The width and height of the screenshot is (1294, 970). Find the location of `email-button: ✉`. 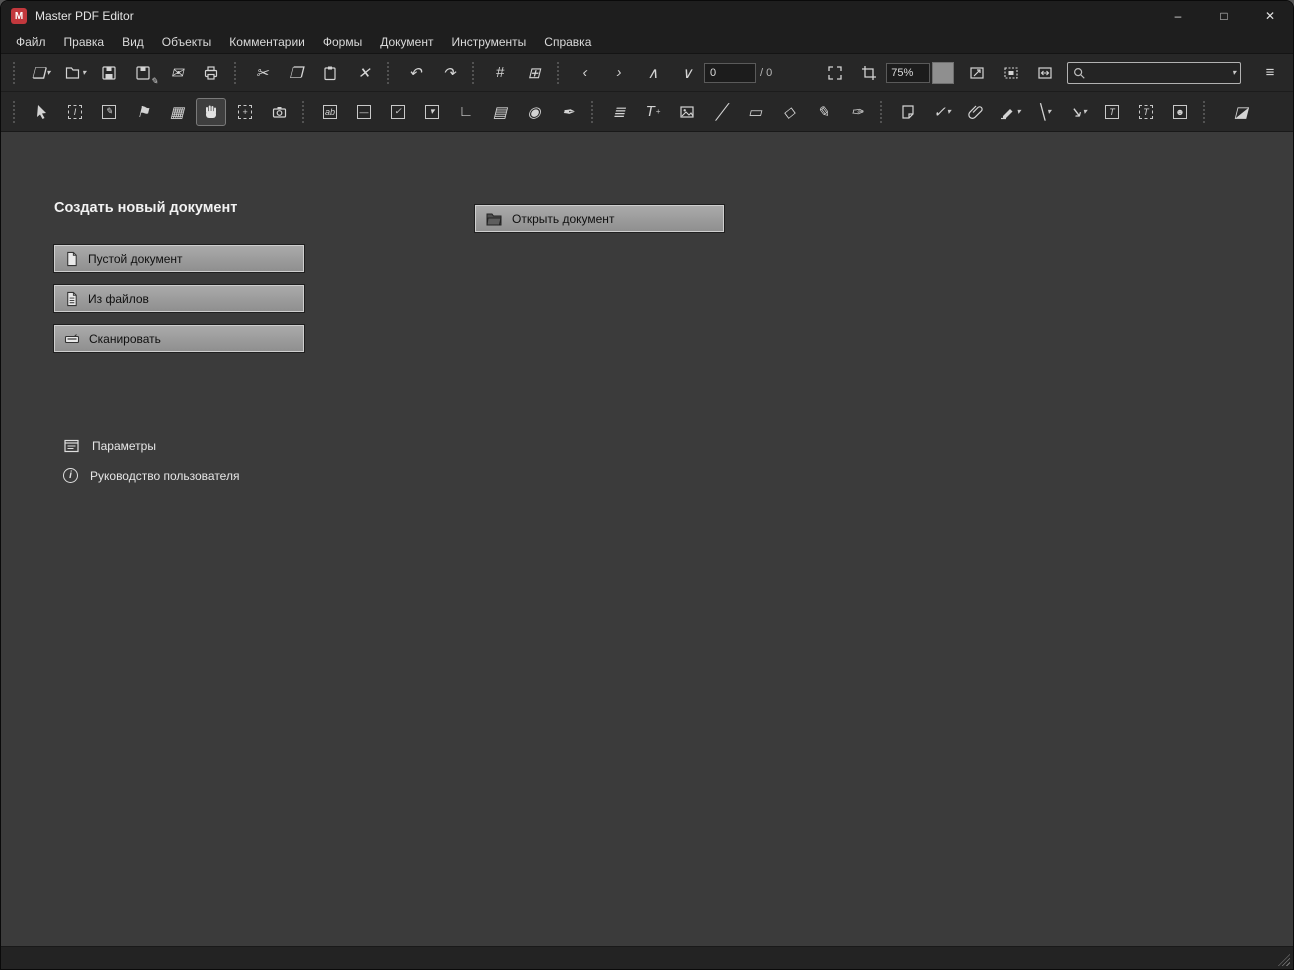

email-button: ✉ is located at coordinates (177, 73).